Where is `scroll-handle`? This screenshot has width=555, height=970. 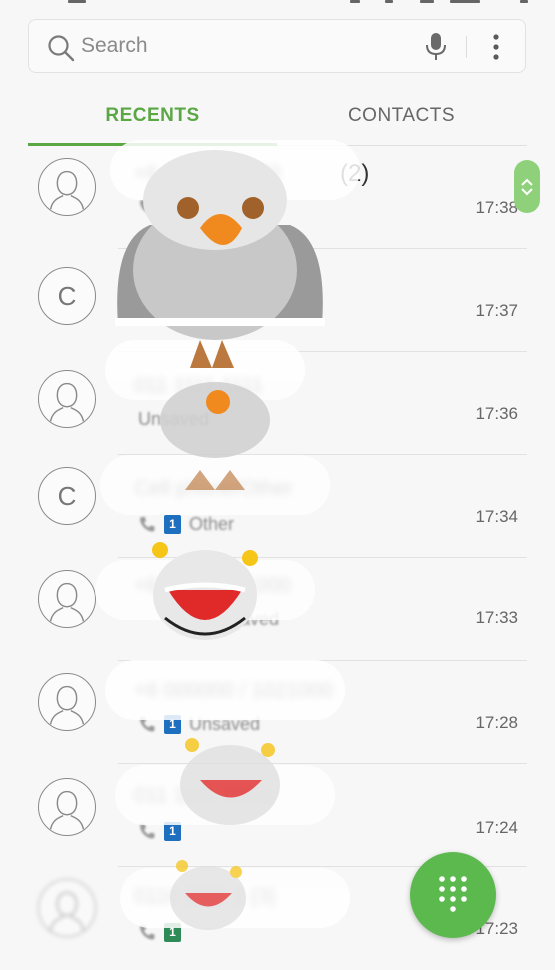
scroll-handle is located at coordinates (527, 186).